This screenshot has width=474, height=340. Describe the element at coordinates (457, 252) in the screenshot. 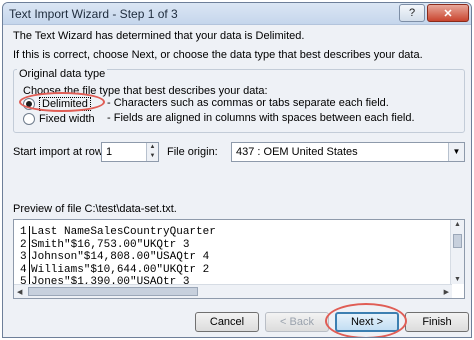

I see `vertical-scrollbar: ▲ ▼` at that location.